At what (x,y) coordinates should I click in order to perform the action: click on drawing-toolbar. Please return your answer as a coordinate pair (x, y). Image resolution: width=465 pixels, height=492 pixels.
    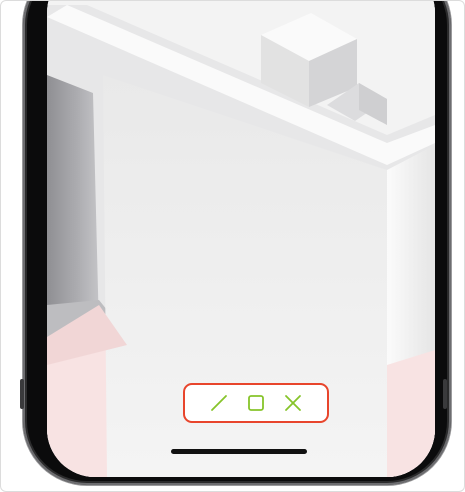
    Looking at the image, I should click on (256, 403).